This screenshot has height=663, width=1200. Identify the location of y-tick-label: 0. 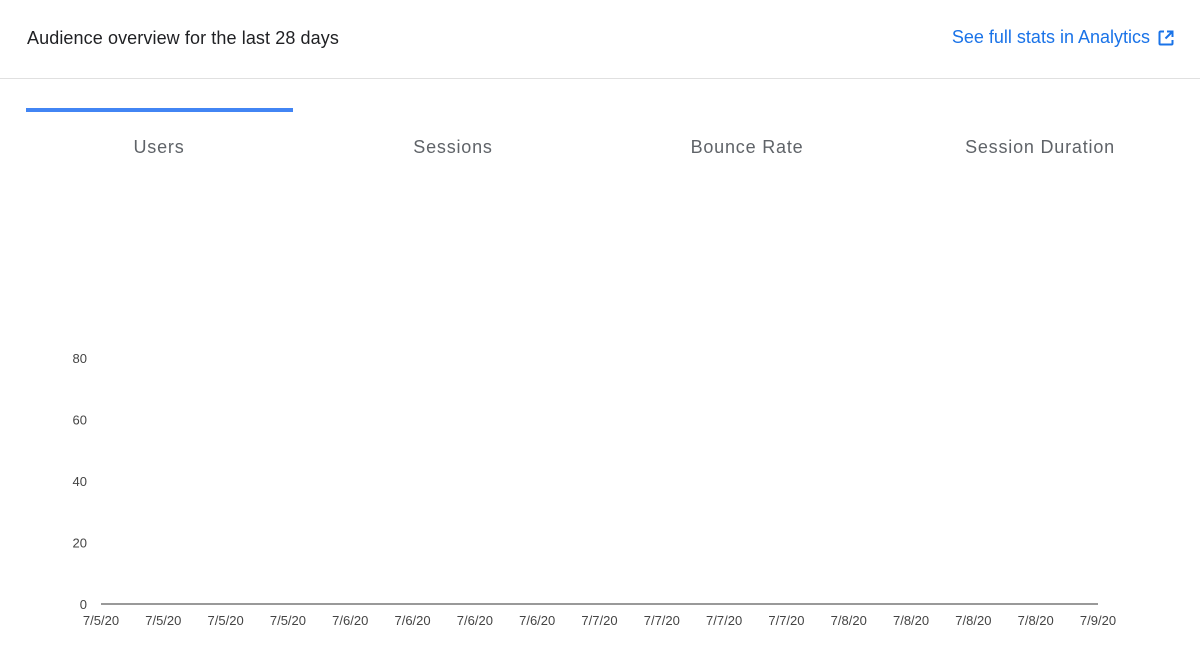
(83, 604).